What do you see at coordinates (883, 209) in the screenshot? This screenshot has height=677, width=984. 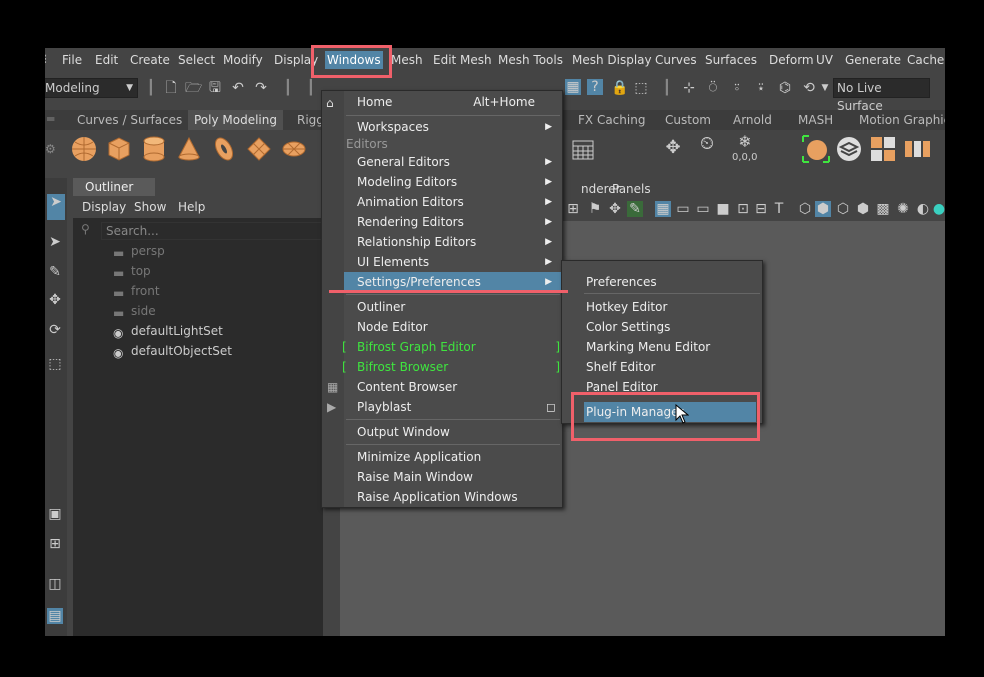 I see `textured-icon: ▩` at bounding box center [883, 209].